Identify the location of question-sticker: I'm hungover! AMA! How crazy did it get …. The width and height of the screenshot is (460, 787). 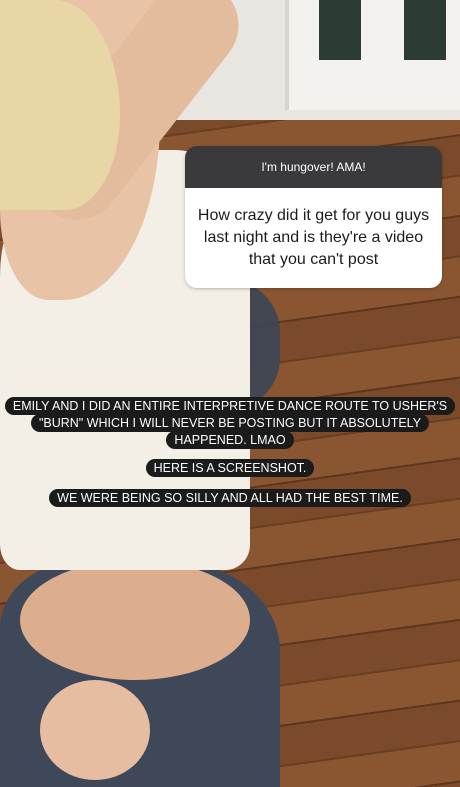
(313, 217).